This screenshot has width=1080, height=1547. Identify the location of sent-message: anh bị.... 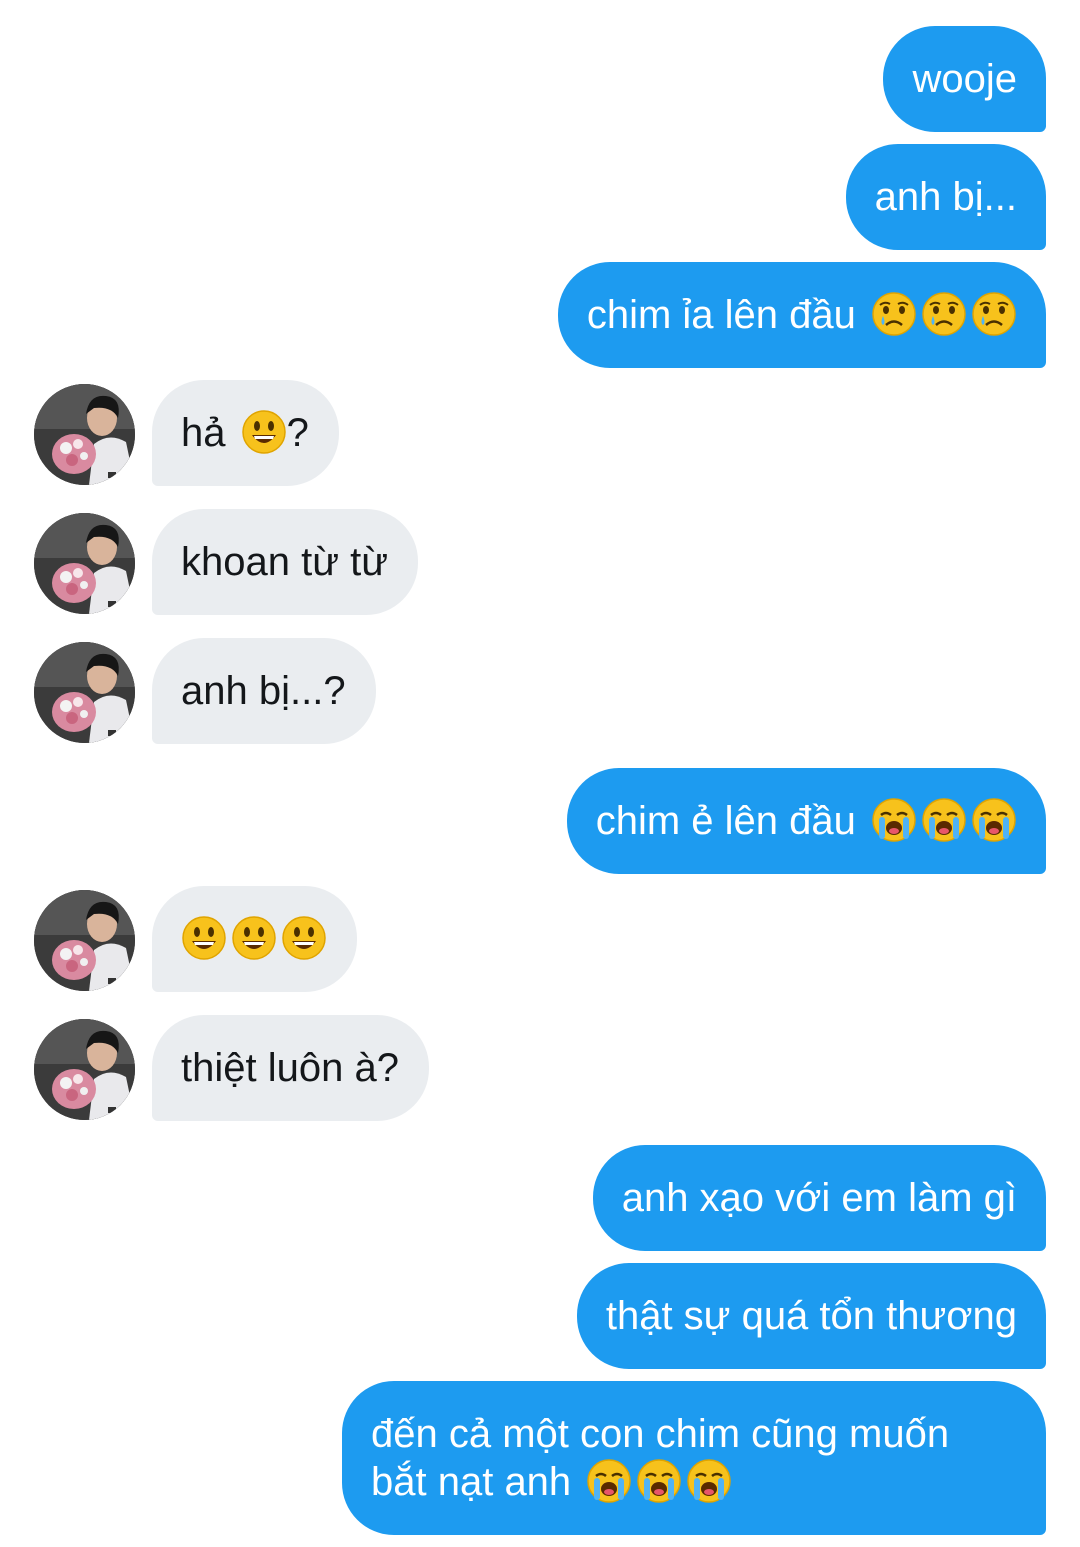
(945, 197).